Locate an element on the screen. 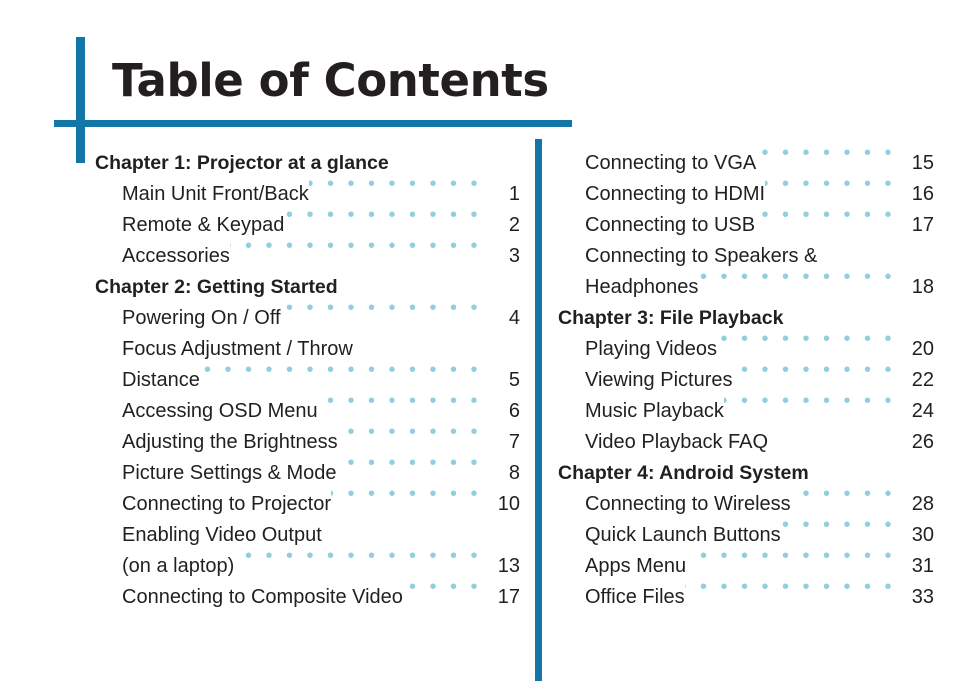 This screenshot has width=954, height=694. toc-entry-label: Music Playback is located at coordinates (654, 411).